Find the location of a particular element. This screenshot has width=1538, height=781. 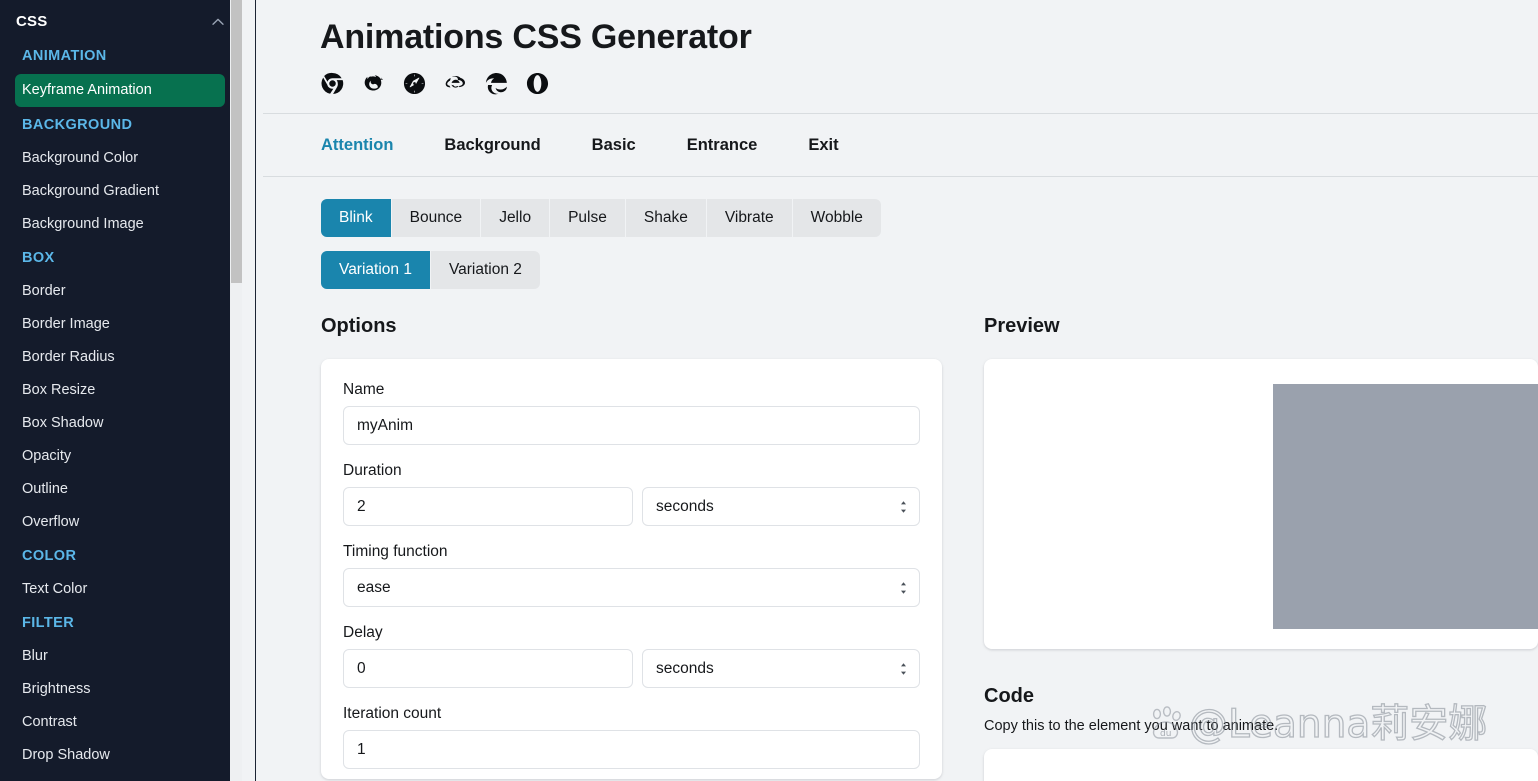

timing-function-value: ease is located at coordinates (374, 587).